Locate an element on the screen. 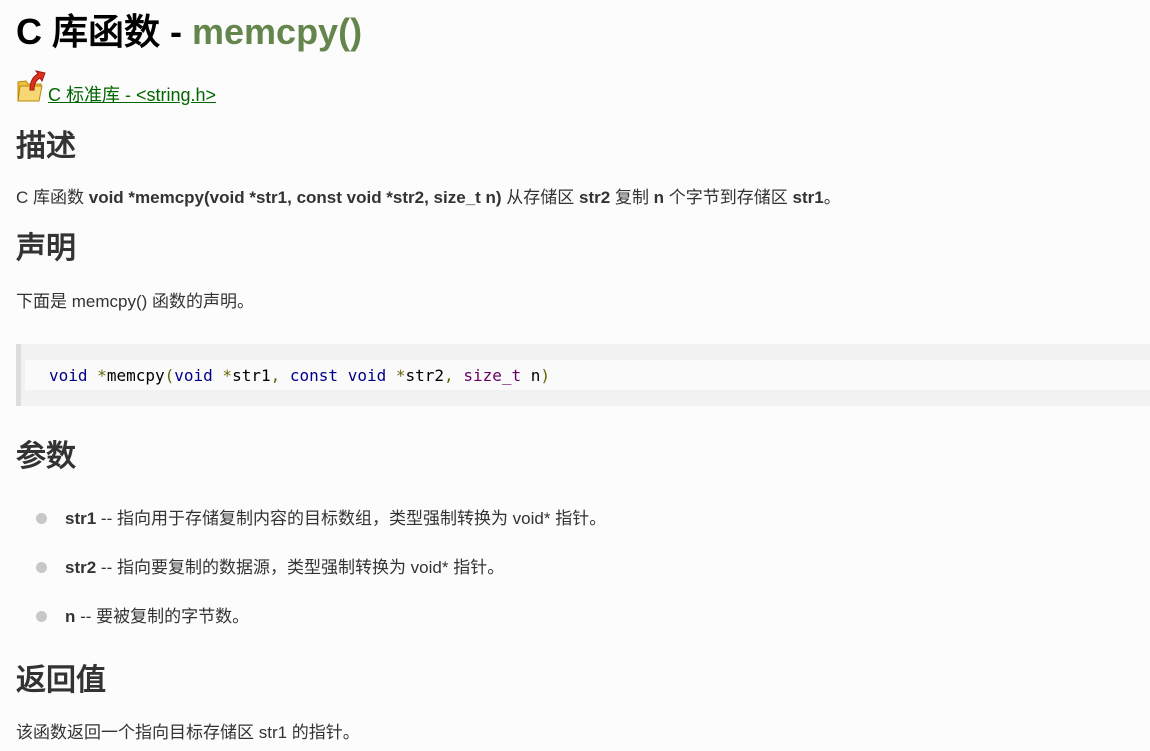 This screenshot has height=751, width=1150. page-title: C 库函数 - memcpy() is located at coordinates (189, 32).